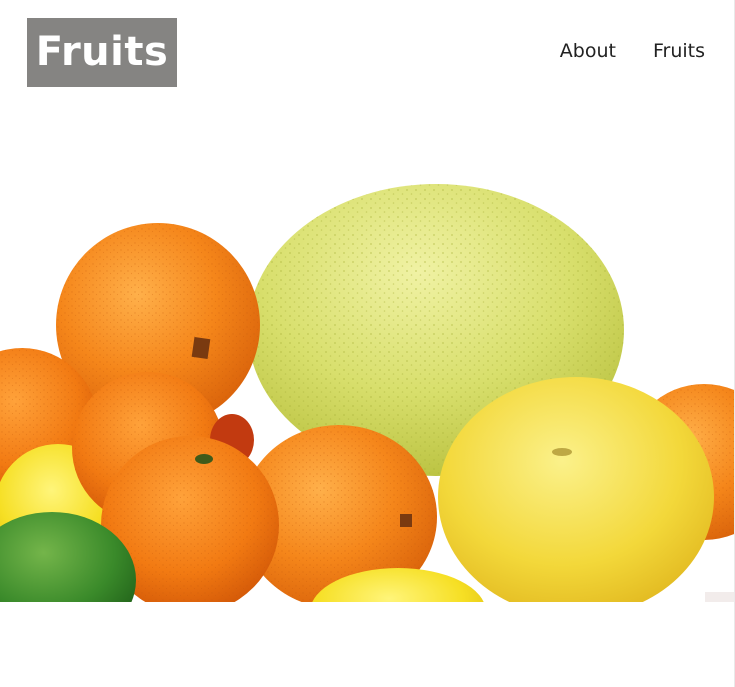 This screenshot has height=687, width=735. What do you see at coordinates (102, 52) in the screenshot?
I see `site-logo: Fruits` at bounding box center [102, 52].